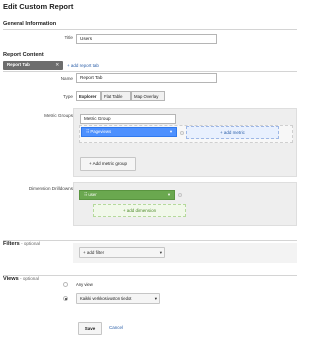 The height and width of the screenshot is (338, 320). I want to click on metric-chip-label: Pageviews, so click(101, 131).